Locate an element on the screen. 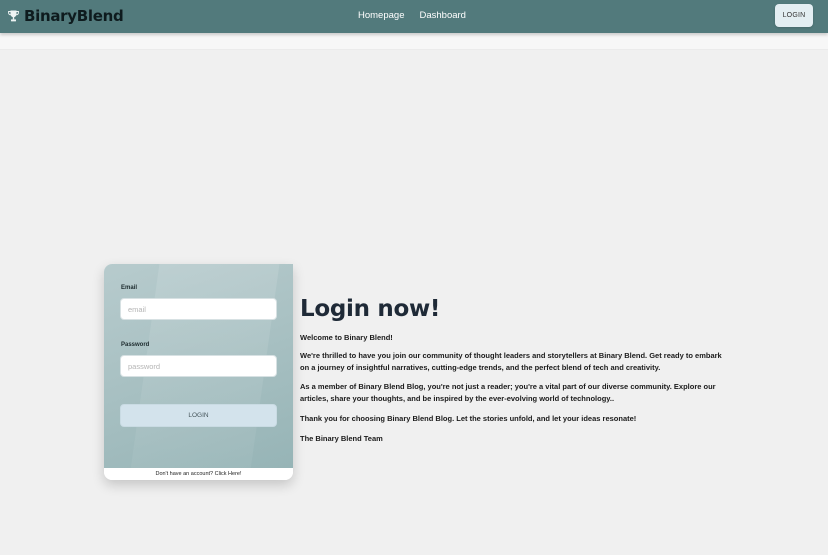  password-input is located at coordinates (198, 366).